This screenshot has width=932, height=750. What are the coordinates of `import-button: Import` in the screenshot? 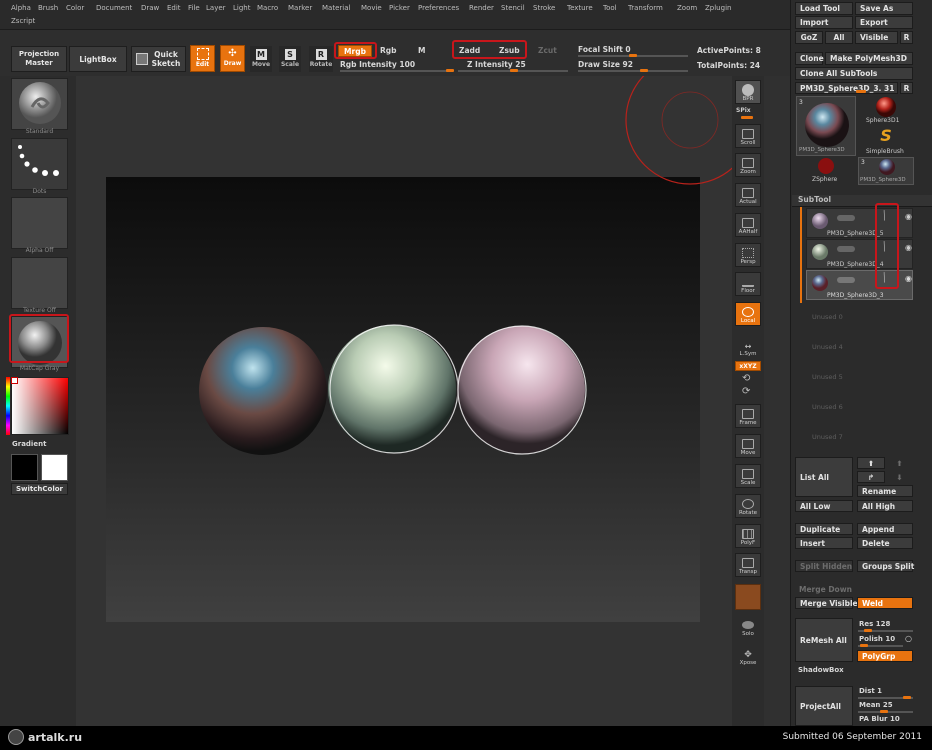 It's located at (824, 22).